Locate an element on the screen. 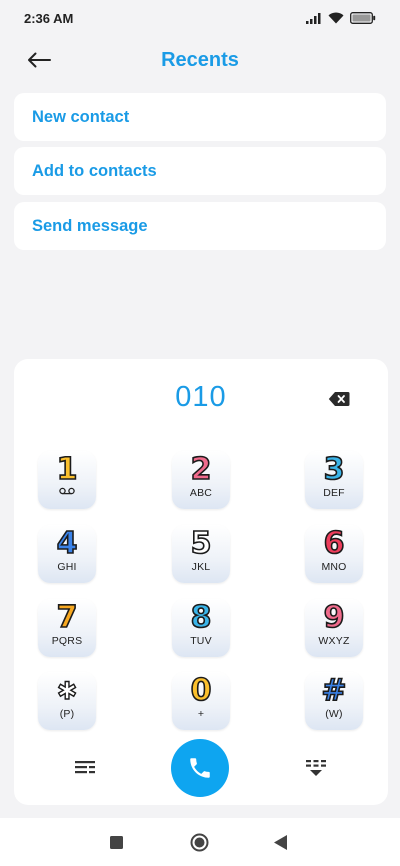 The height and width of the screenshot is (866, 400). page-title: Recents is located at coordinates (200, 59).